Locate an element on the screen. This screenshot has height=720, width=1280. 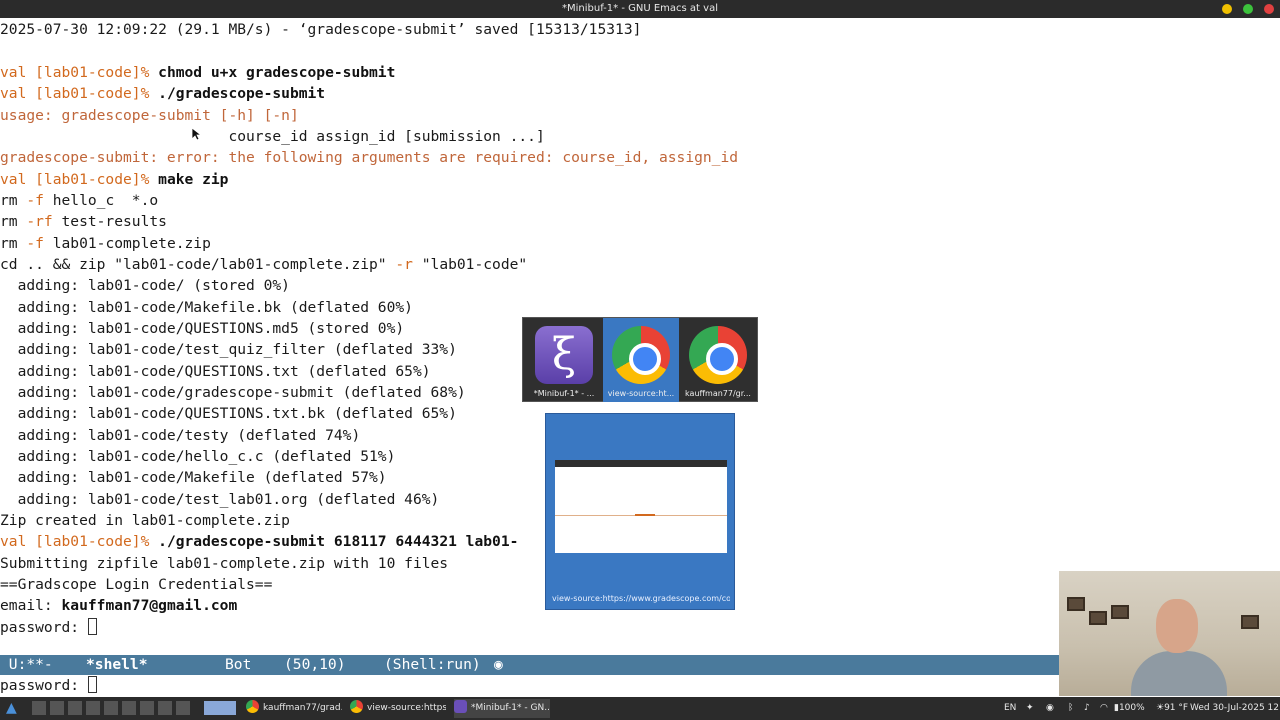
dropbox-icon: ✦ is located at coordinates (1030, 708).